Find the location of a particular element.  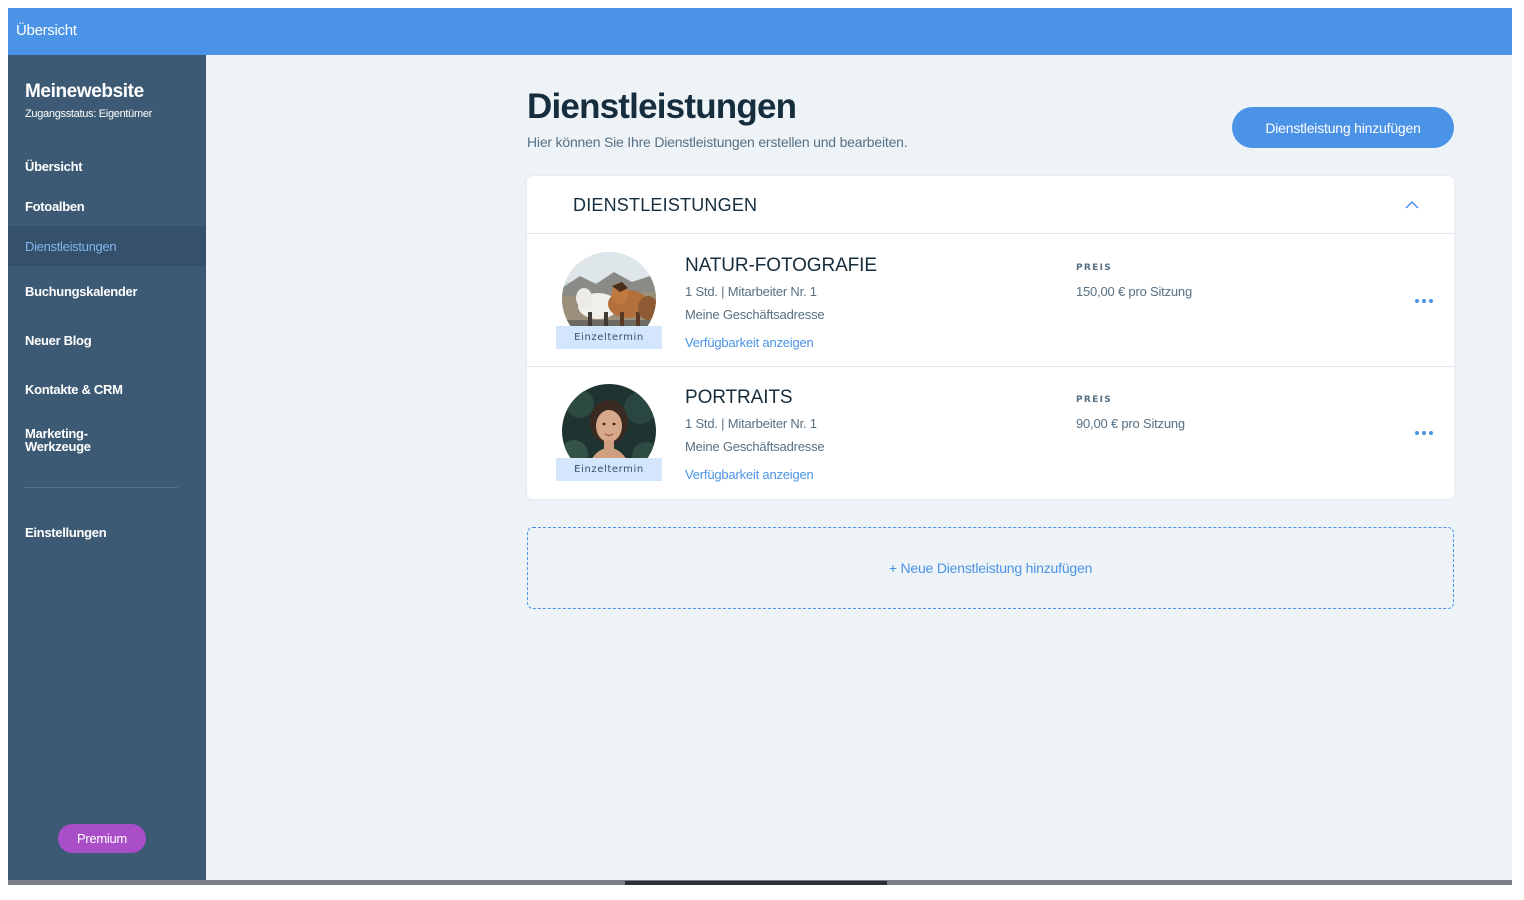

add-new-service-button: + Neue Dienstleistung hinzufügen is located at coordinates (990, 568).